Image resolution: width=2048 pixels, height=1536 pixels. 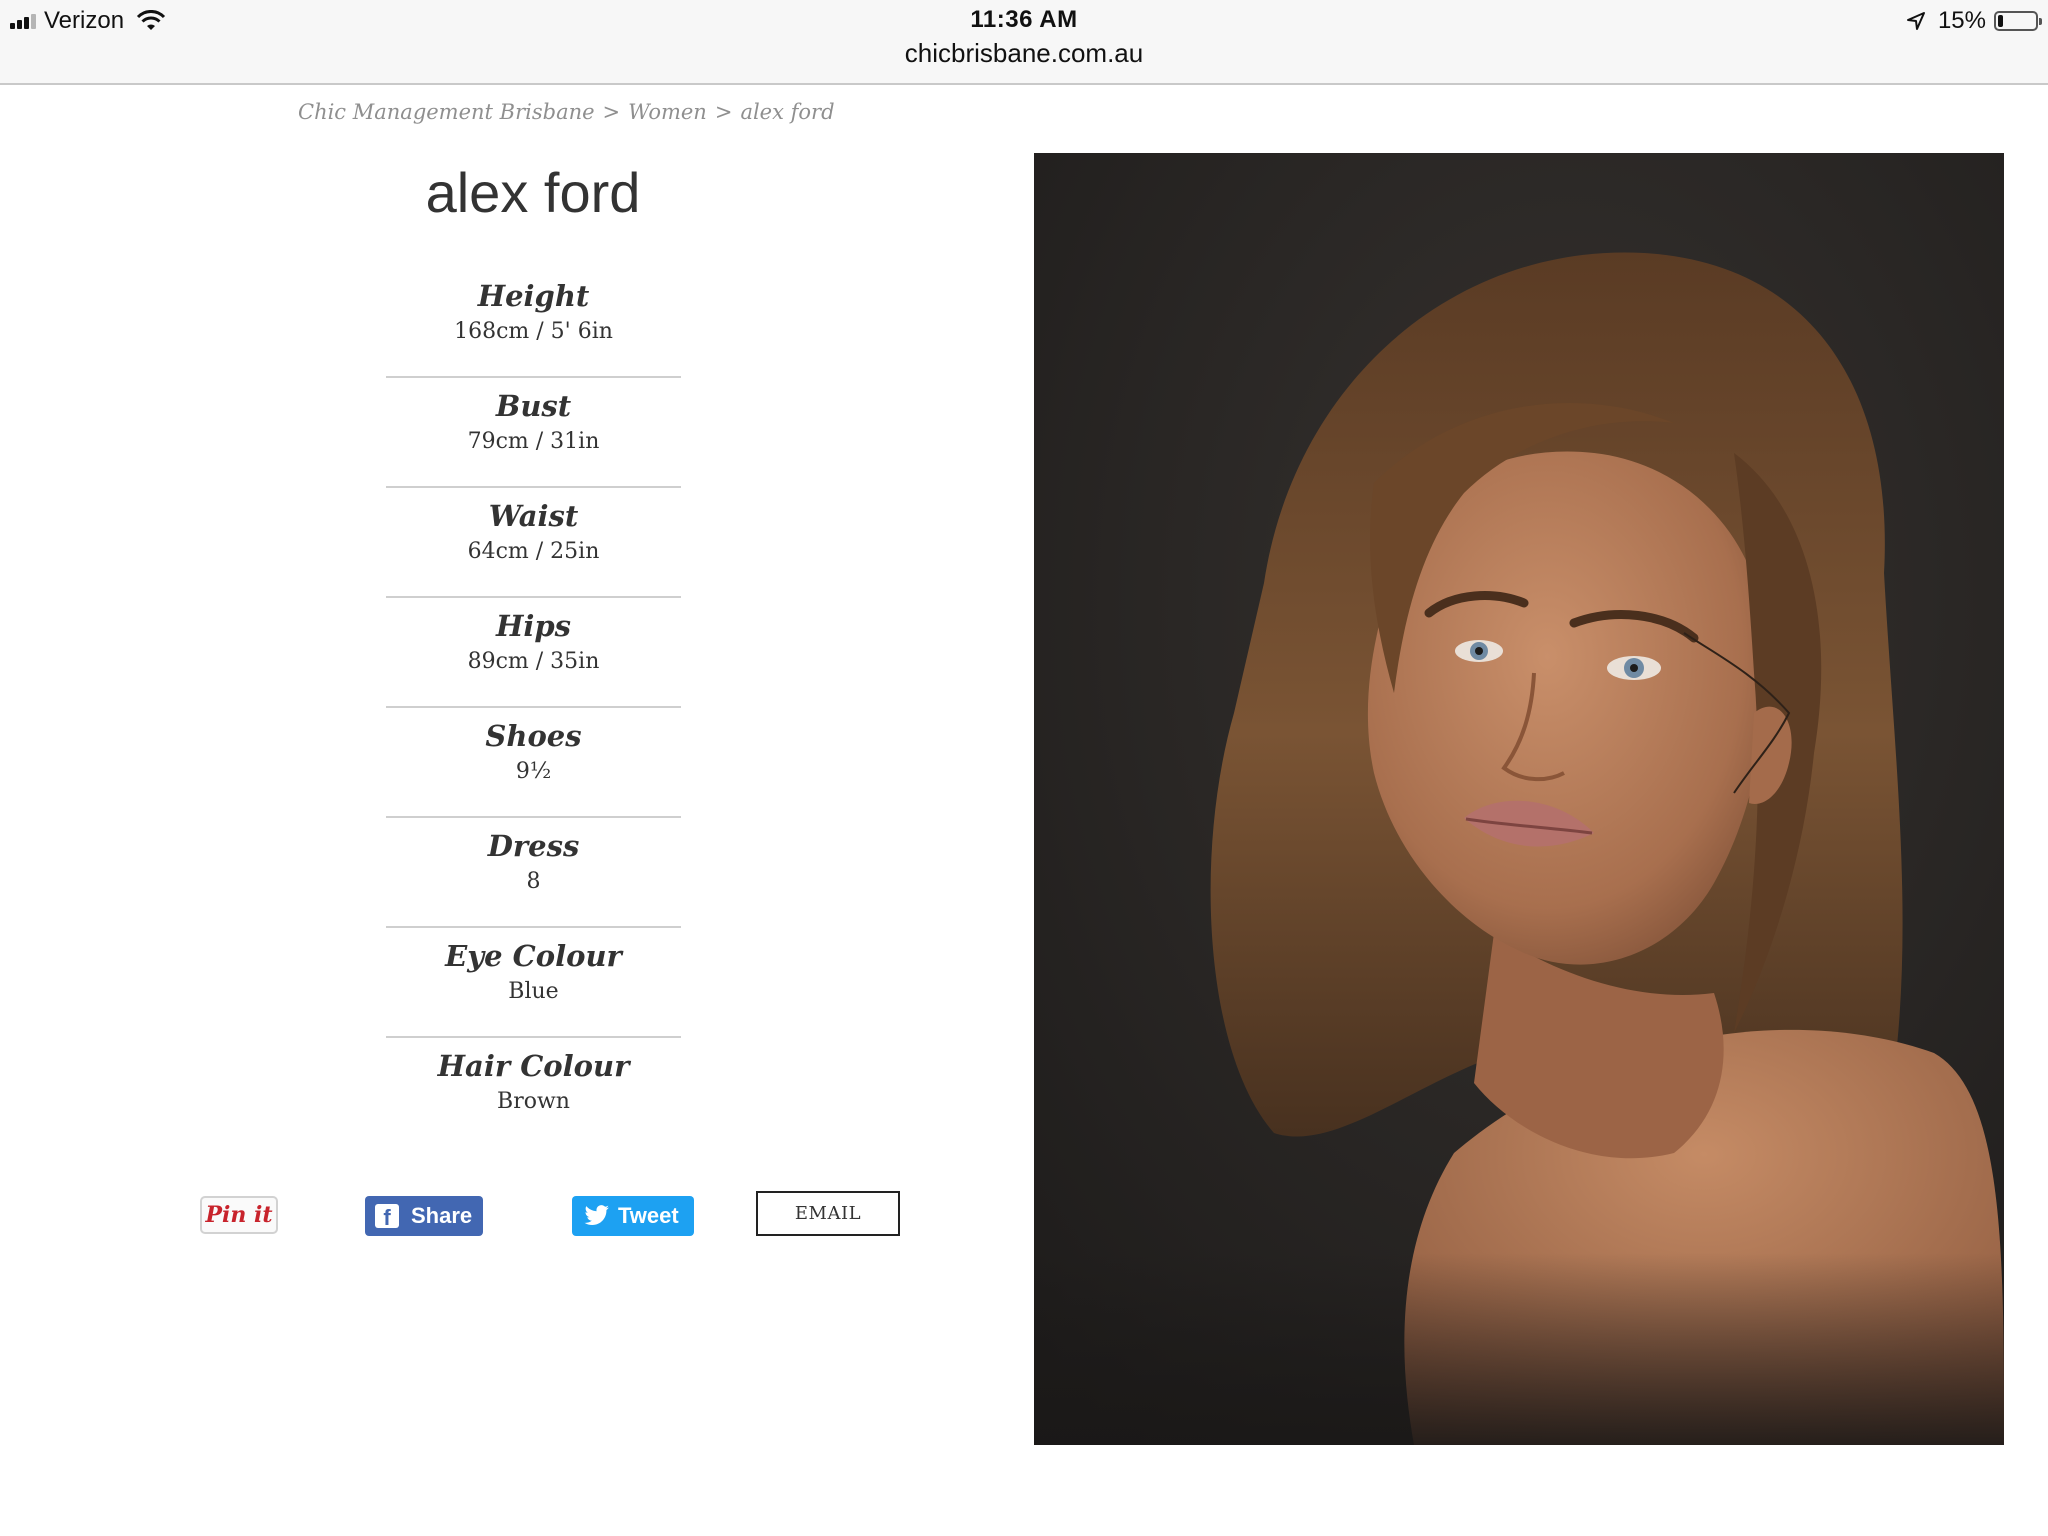 What do you see at coordinates (533, 516) in the screenshot?
I see `stat-label: Waist` at bounding box center [533, 516].